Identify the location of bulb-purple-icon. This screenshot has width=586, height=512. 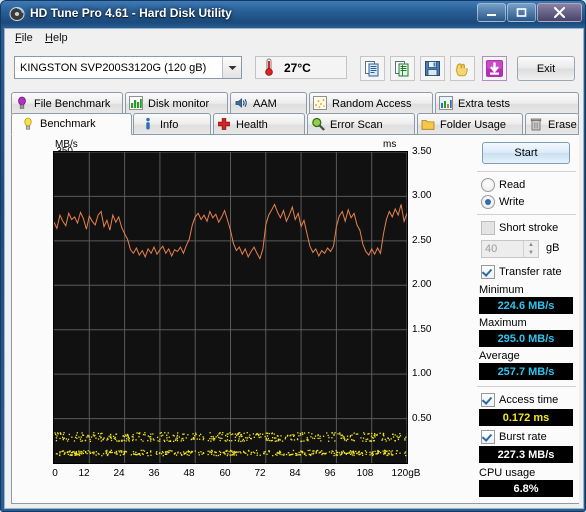
(22, 103).